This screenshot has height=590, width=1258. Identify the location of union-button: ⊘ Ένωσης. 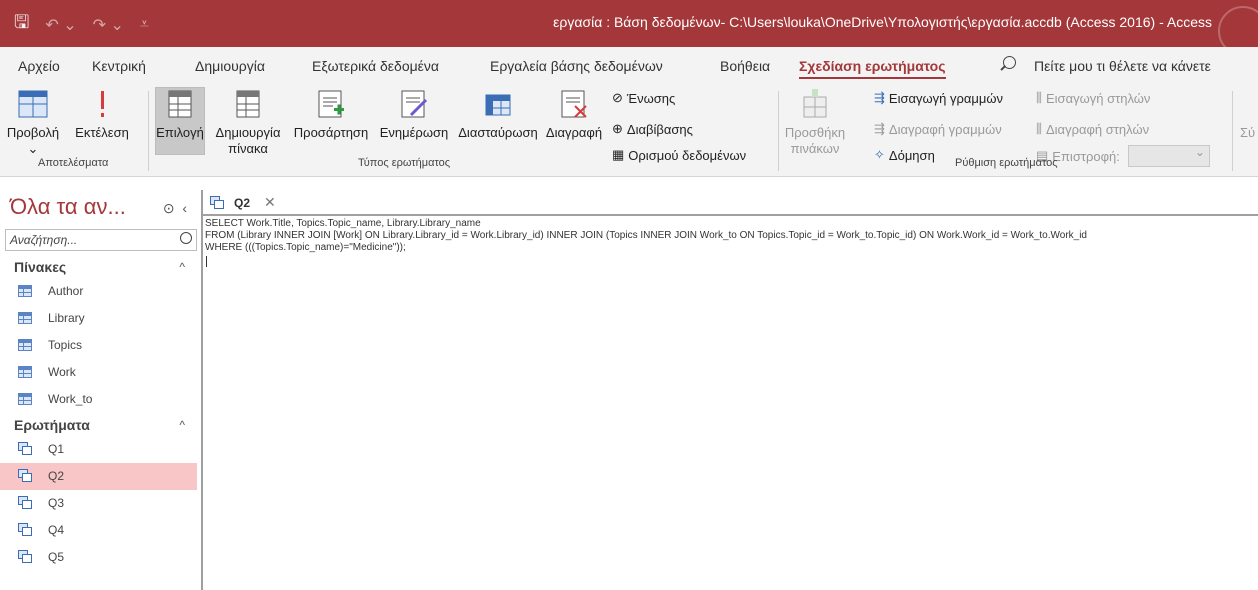
(643, 98).